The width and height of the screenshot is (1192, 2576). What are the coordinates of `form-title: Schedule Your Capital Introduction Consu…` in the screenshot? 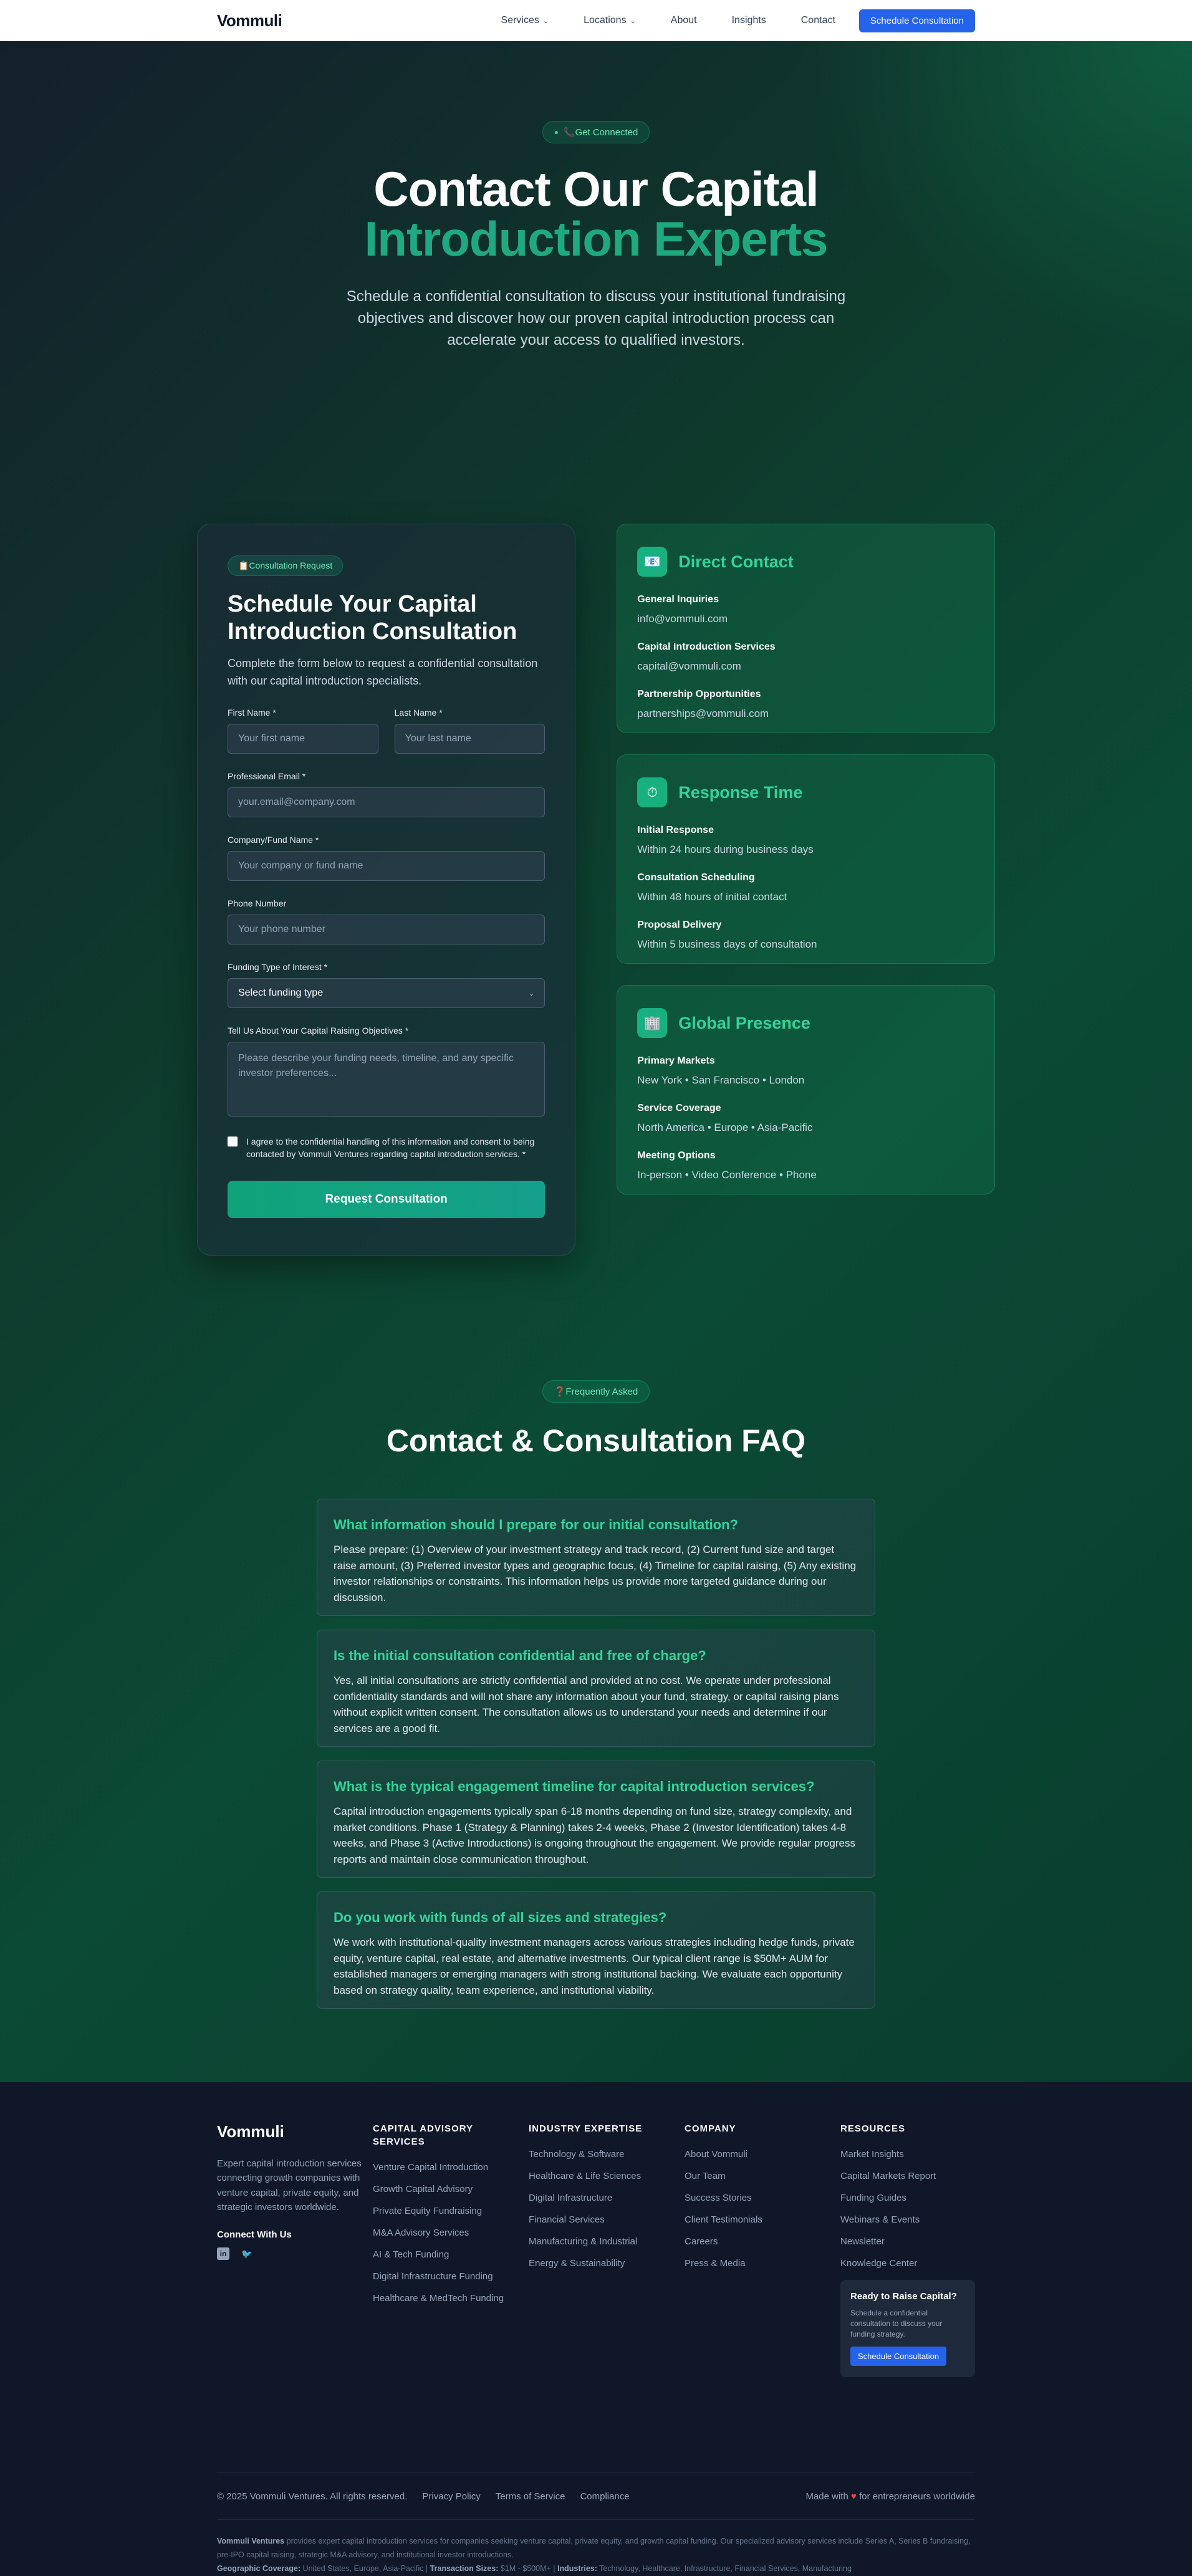 It's located at (372, 618).